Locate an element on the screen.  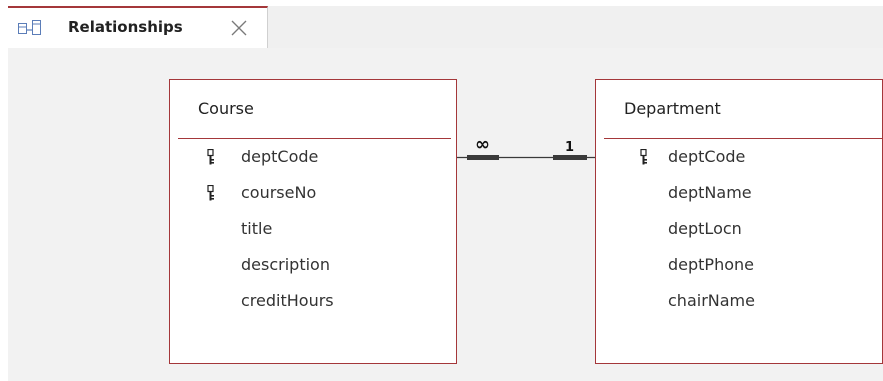
field-name: deptLocn is located at coordinates (705, 228).